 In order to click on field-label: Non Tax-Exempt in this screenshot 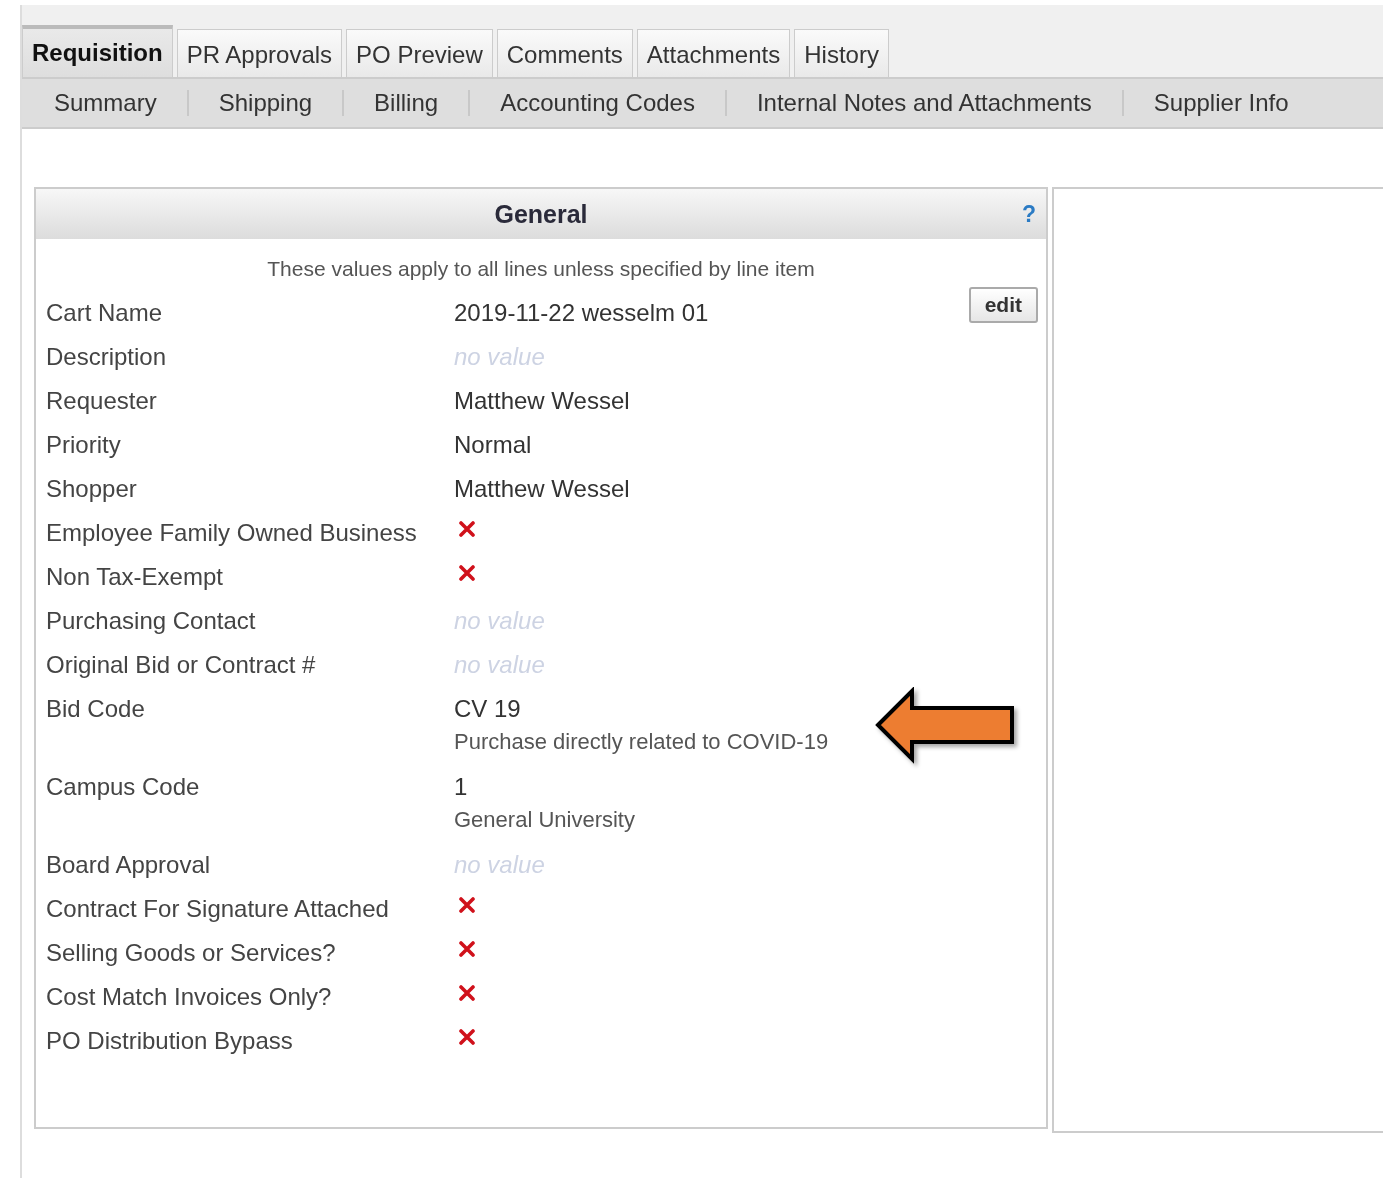, I will do `click(135, 576)`.